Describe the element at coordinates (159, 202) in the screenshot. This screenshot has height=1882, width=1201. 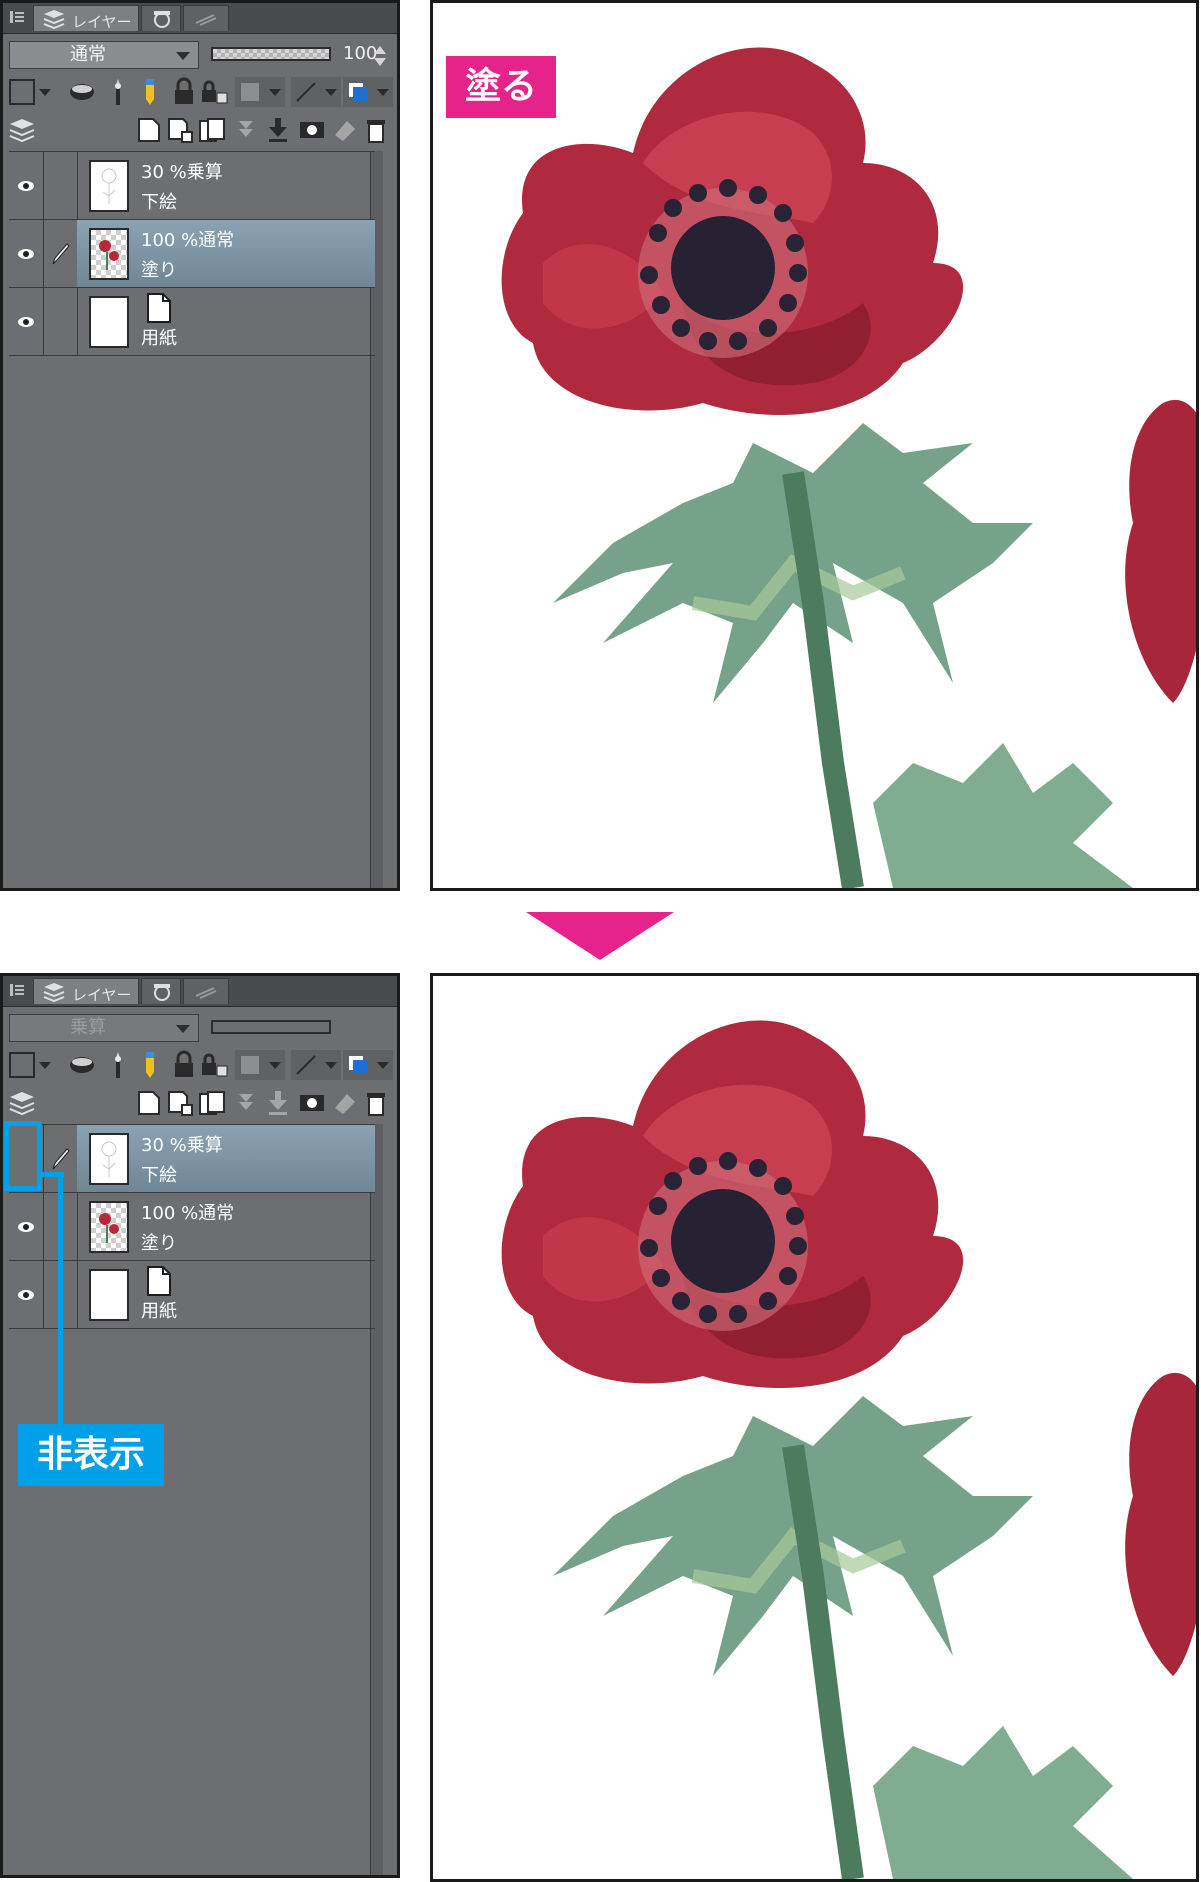
I see `layer-name: 下絵` at that location.